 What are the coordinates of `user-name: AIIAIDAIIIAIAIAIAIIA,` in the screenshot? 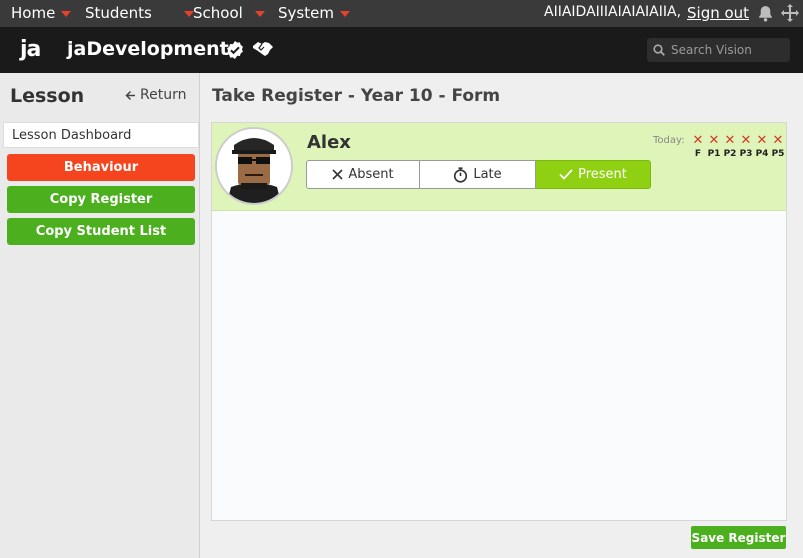 It's located at (613, 12).